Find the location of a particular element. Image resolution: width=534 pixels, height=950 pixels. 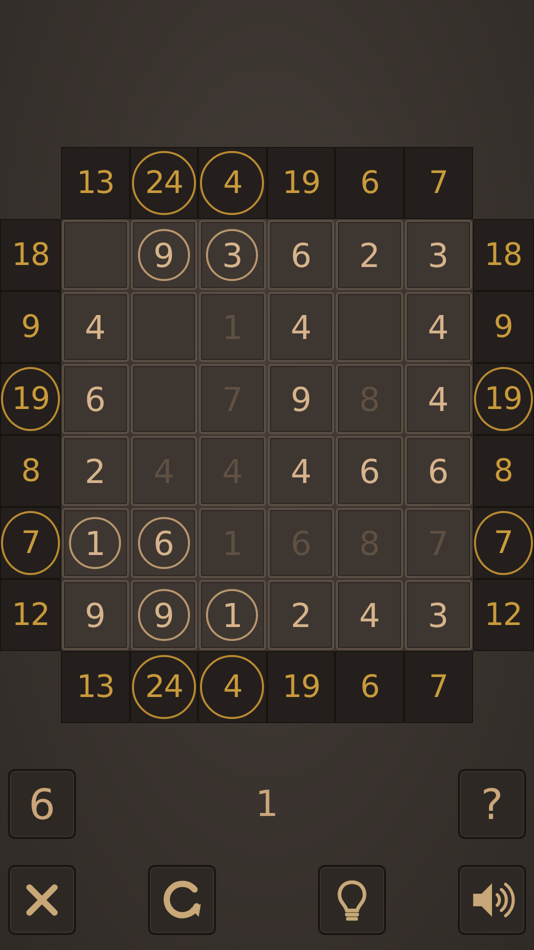

hint-button is located at coordinates (352, 900).